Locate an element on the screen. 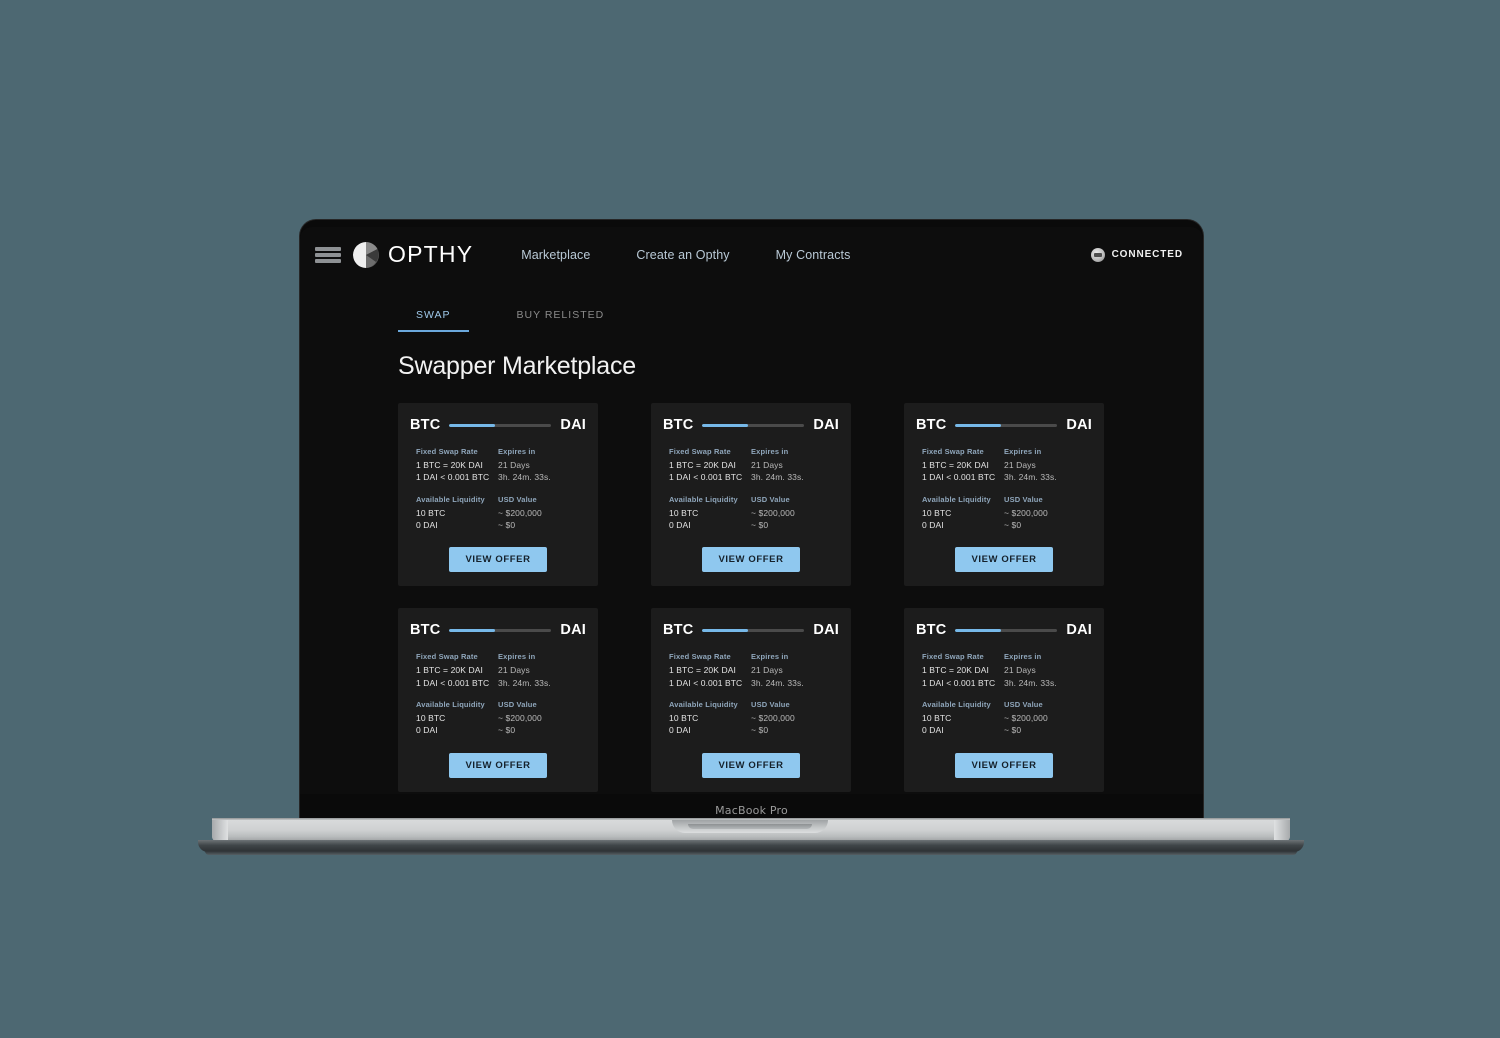 The image size is (1500, 1038). brand-logo: OPTHY is located at coordinates (413, 254).